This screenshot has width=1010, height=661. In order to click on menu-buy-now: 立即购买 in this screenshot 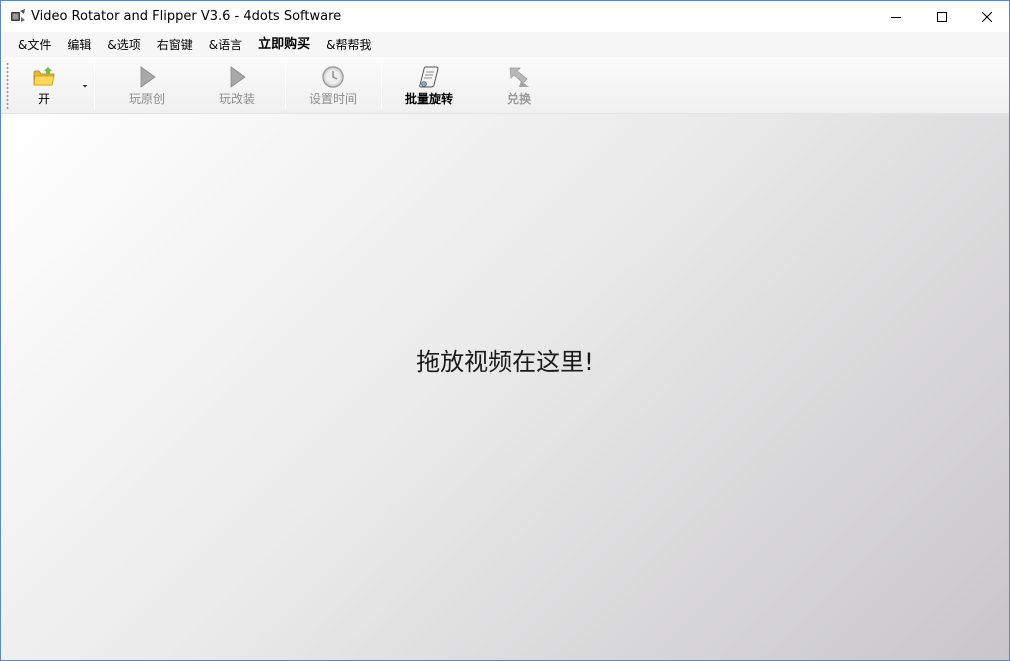, I will do `click(284, 45)`.